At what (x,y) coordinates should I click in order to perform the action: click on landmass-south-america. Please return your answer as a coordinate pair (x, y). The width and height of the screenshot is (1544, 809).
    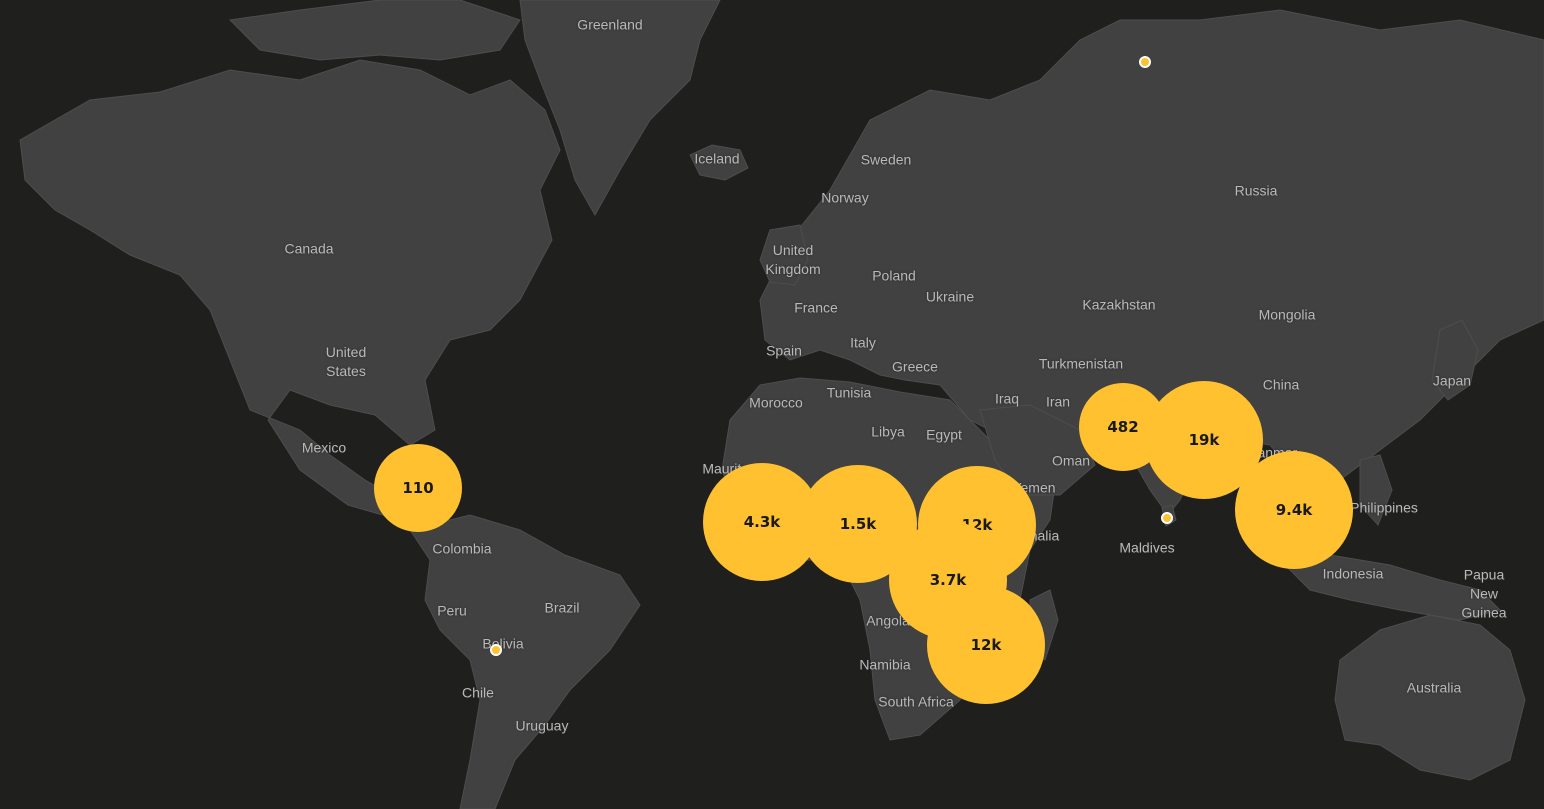
    Looking at the image, I should click on (525, 661).